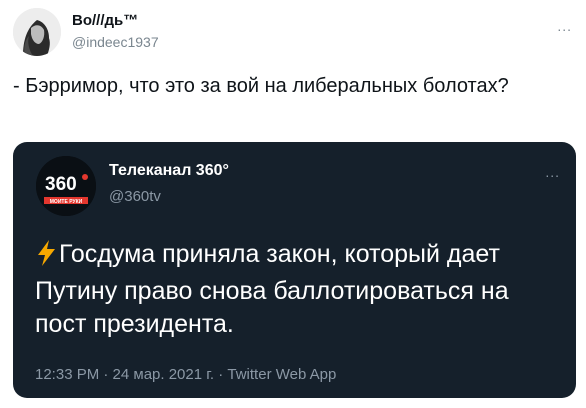 The width and height of the screenshot is (586, 408). What do you see at coordinates (66, 202) in the screenshot?
I see `logo-tagline: МОИТЕ РУКИ` at bounding box center [66, 202].